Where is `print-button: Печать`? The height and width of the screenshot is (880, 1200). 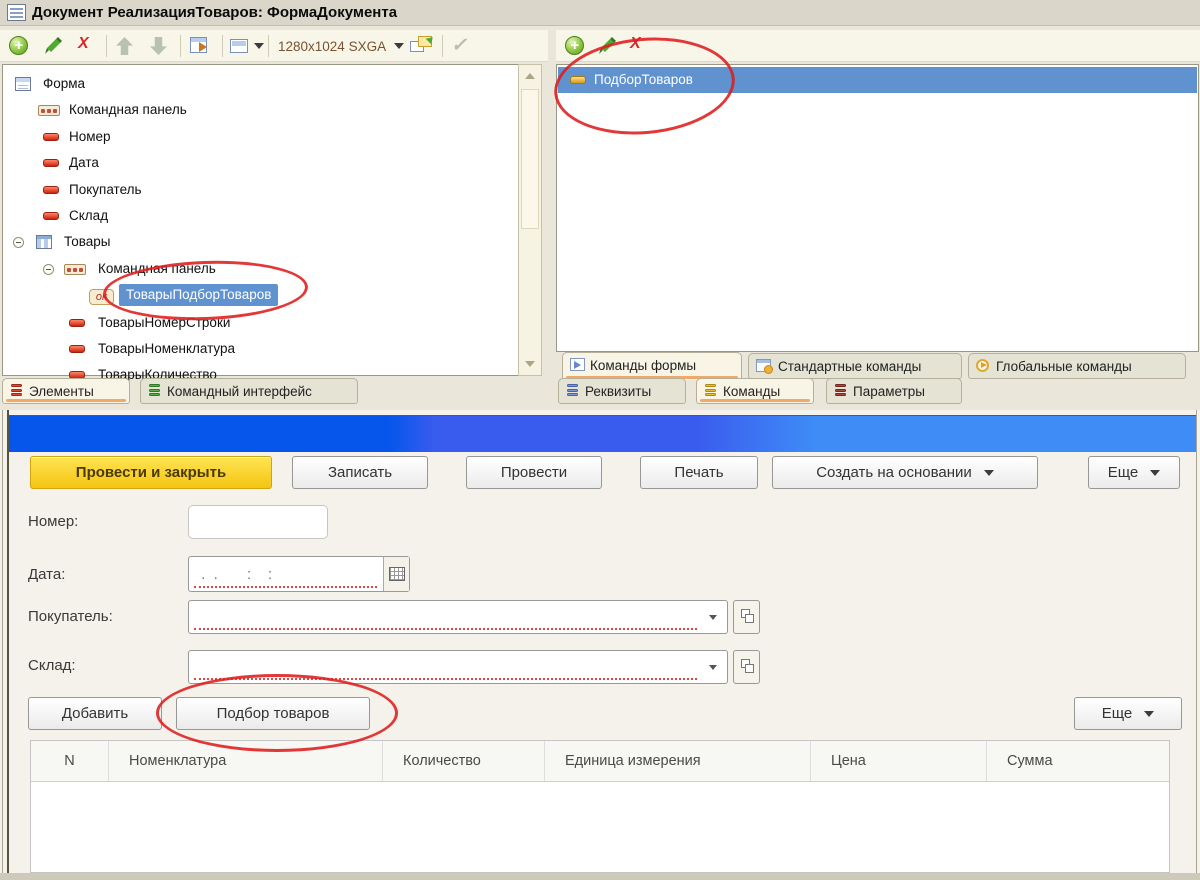 print-button: Печать is located at coordinates (699, 472).